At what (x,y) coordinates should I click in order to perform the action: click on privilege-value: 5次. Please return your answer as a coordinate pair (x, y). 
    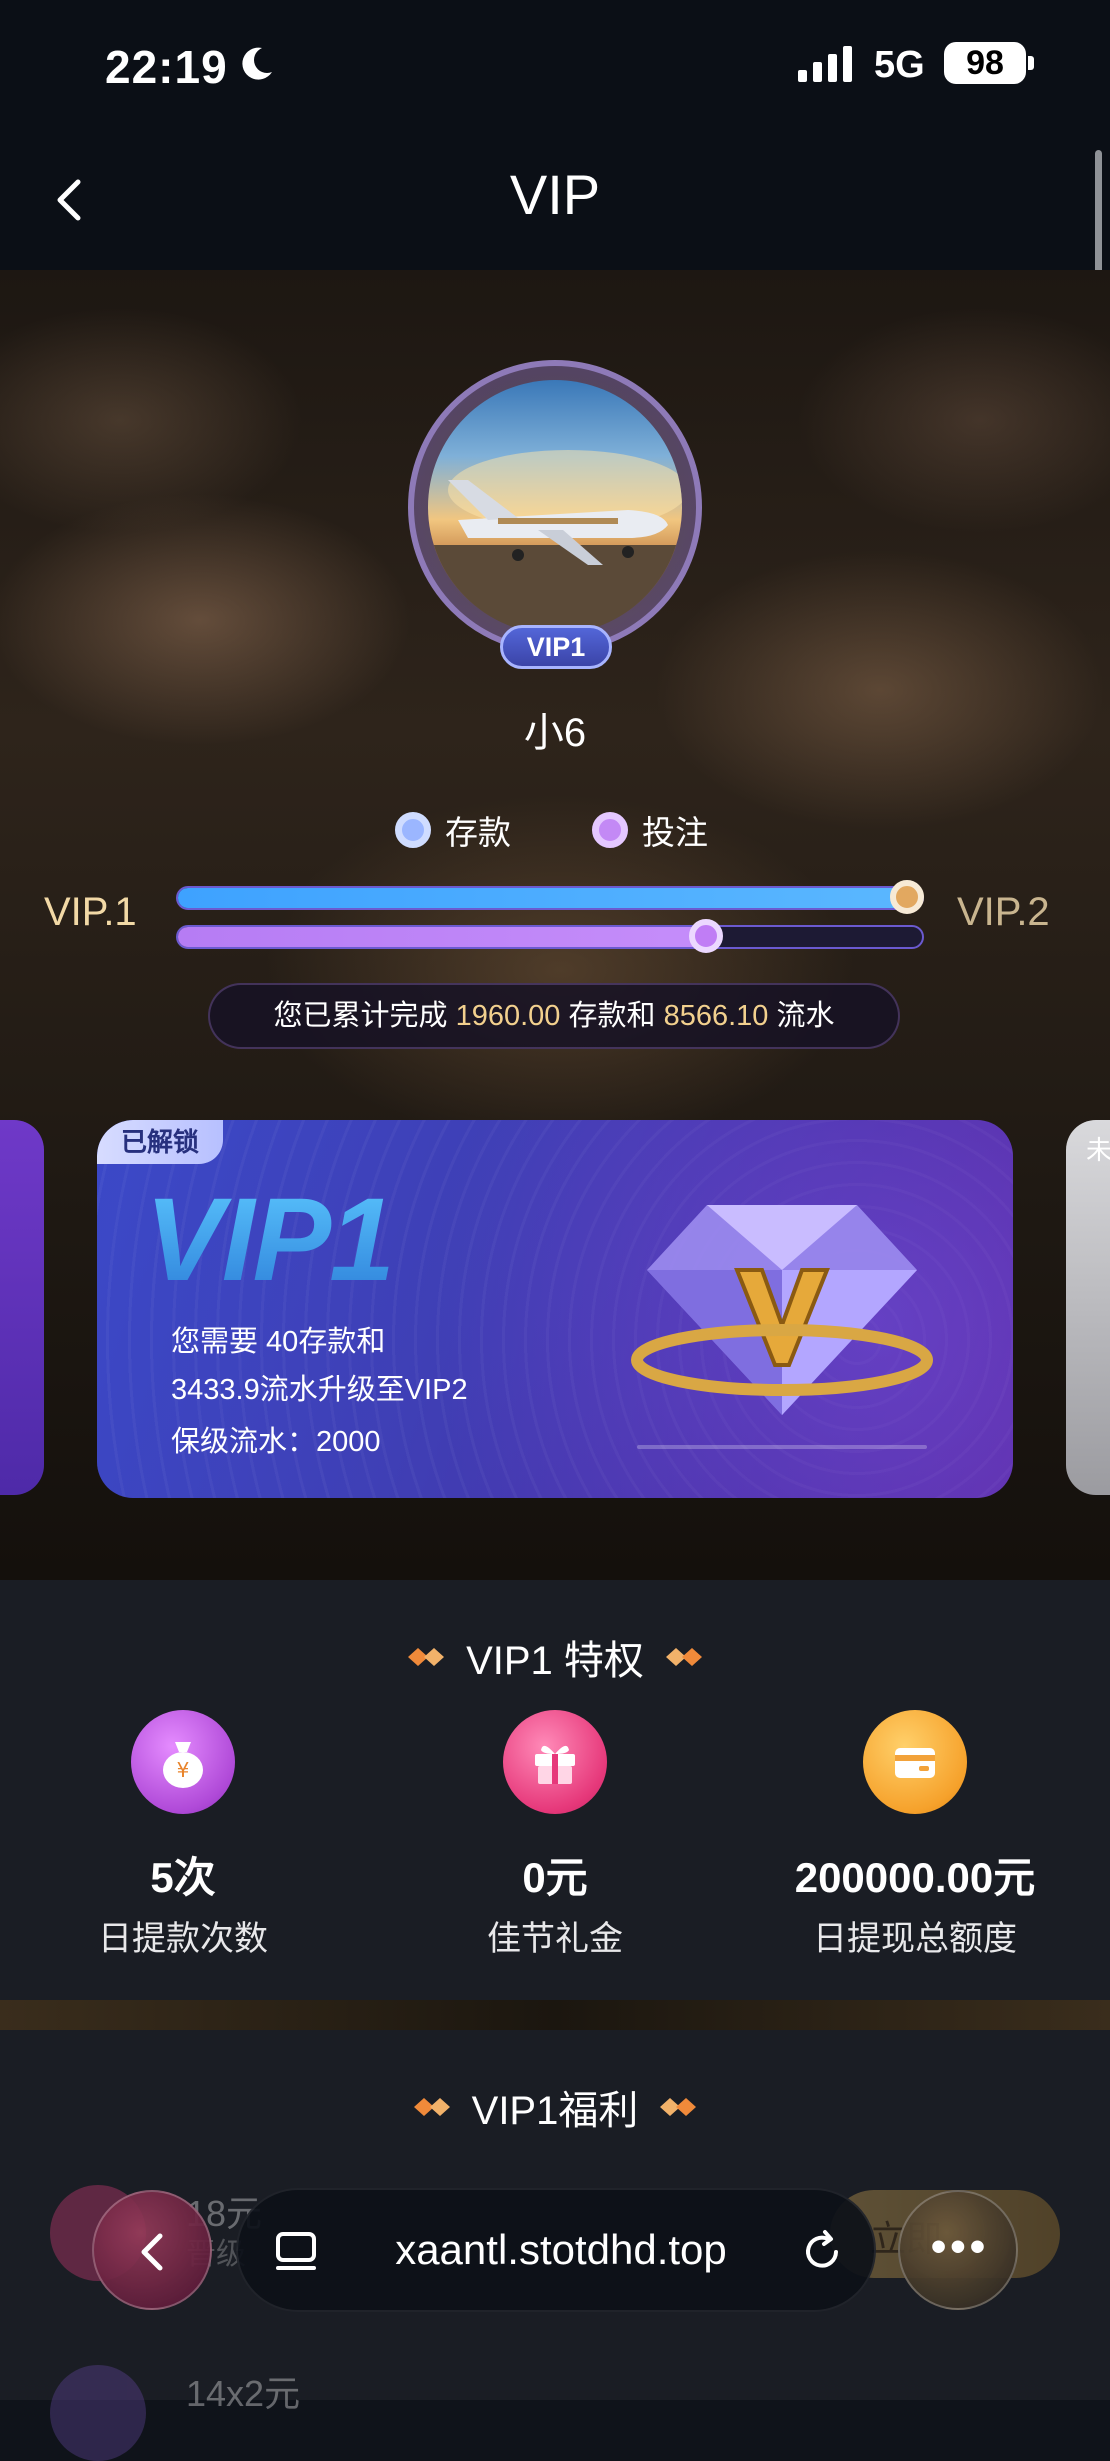
    Looking at the image, I should click on (183, 1877).